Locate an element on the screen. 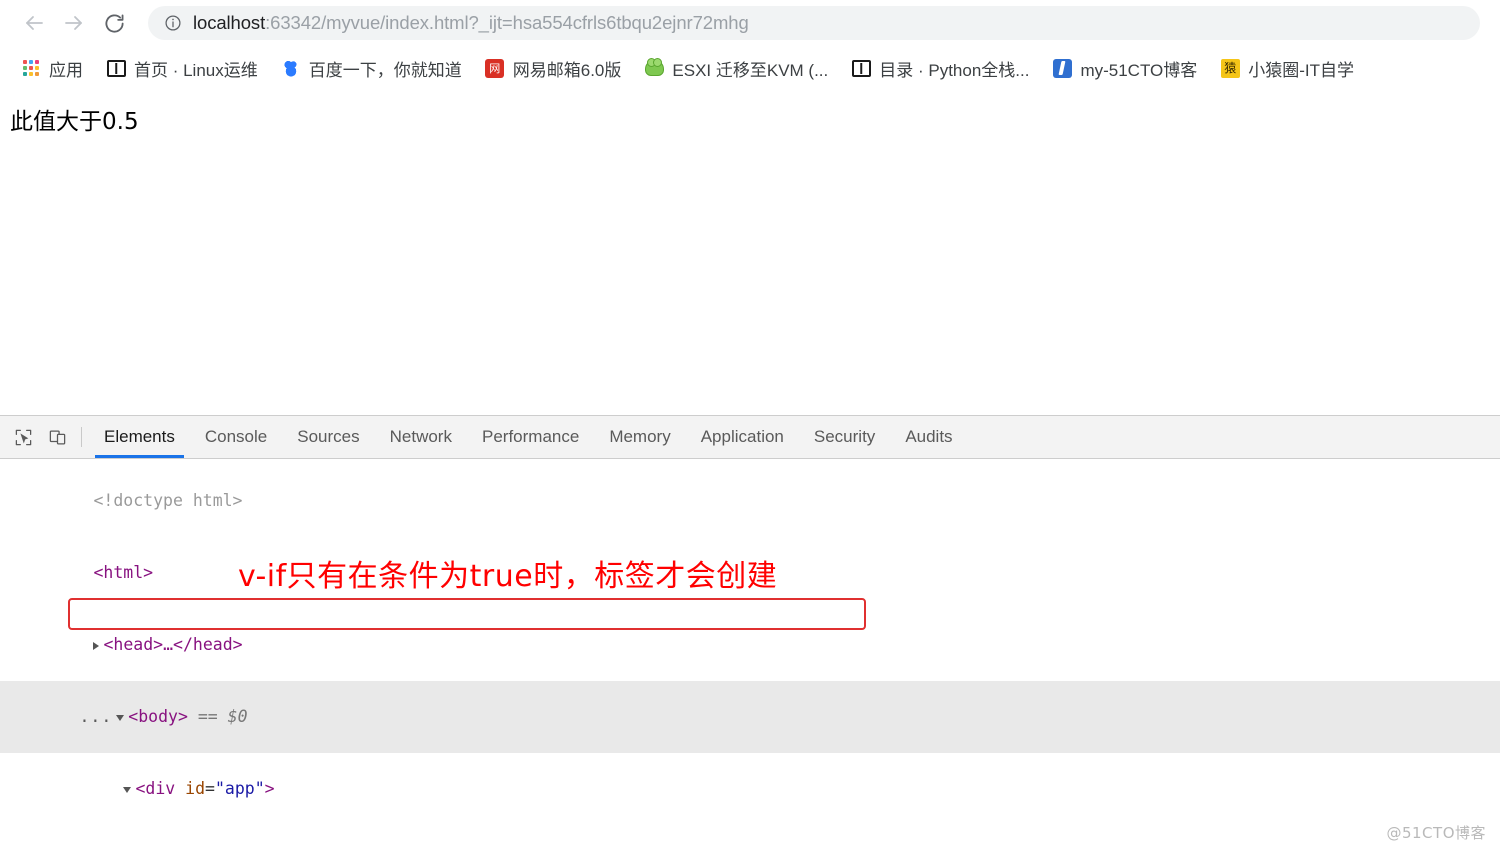  tab-application: Application is located at coordinates (742, 437).